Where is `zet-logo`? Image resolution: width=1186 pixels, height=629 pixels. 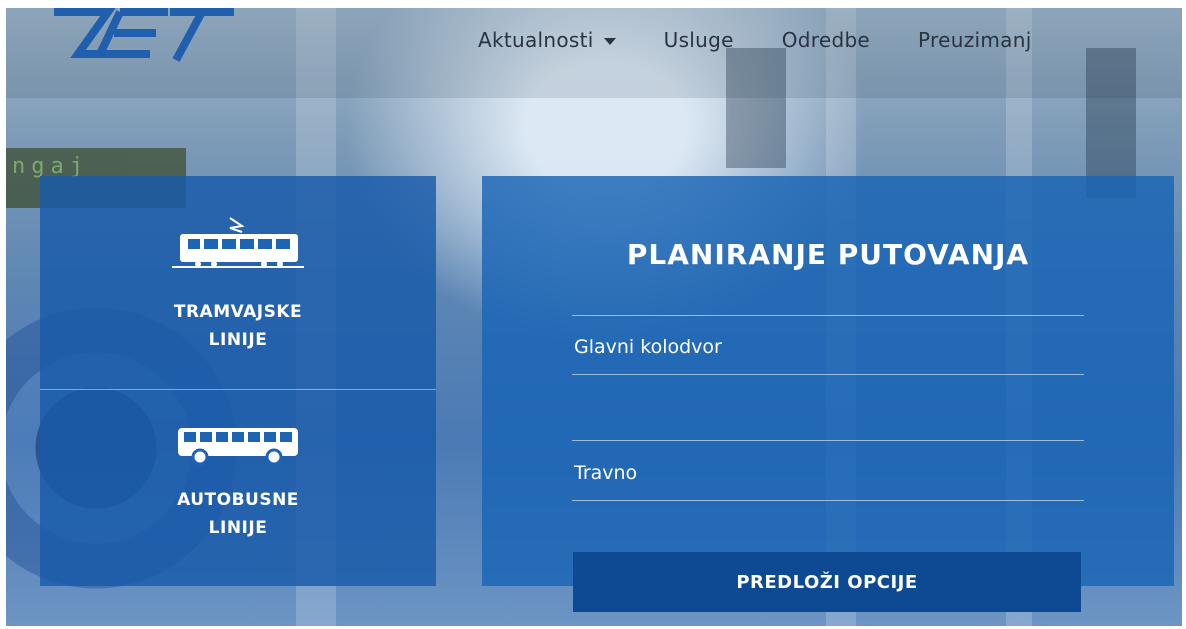
zet-logo is located at coordinates (138, 36).